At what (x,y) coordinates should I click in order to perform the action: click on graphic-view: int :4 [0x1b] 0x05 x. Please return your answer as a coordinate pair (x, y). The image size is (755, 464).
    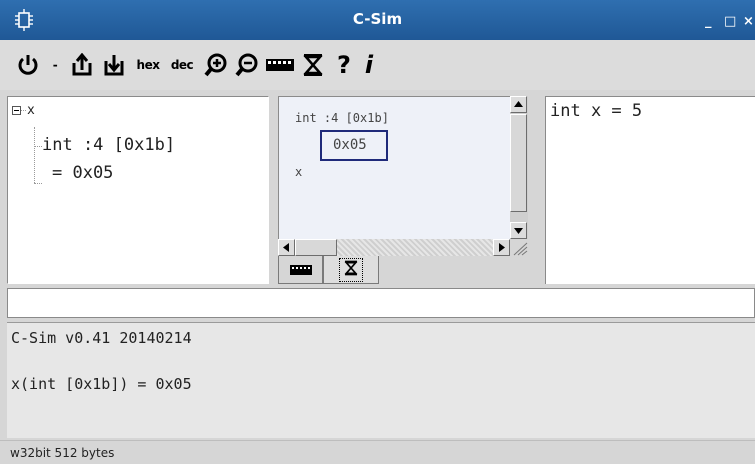
    Looking at the image, I should click on (406, 191).